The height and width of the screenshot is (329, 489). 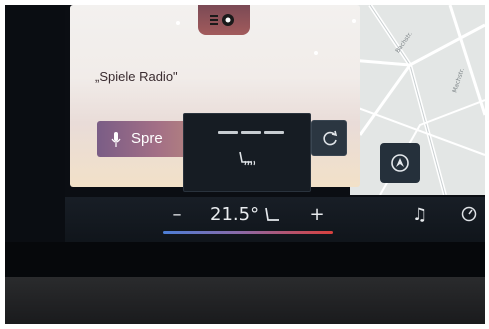 I want to click on gauge-icon, so click(x=469, y=214).